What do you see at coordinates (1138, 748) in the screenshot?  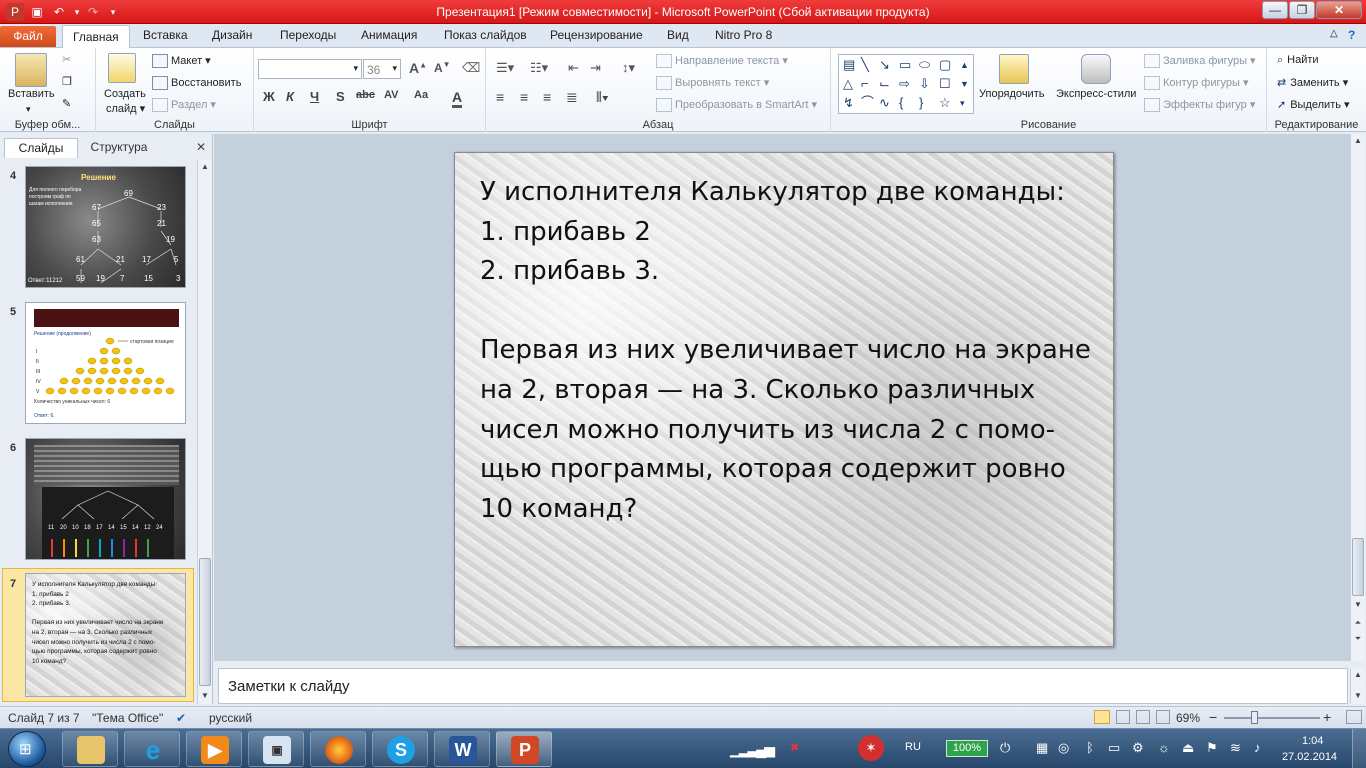 I see `tray-tools-icon: ⚙` at bounding box center [1138, 748].